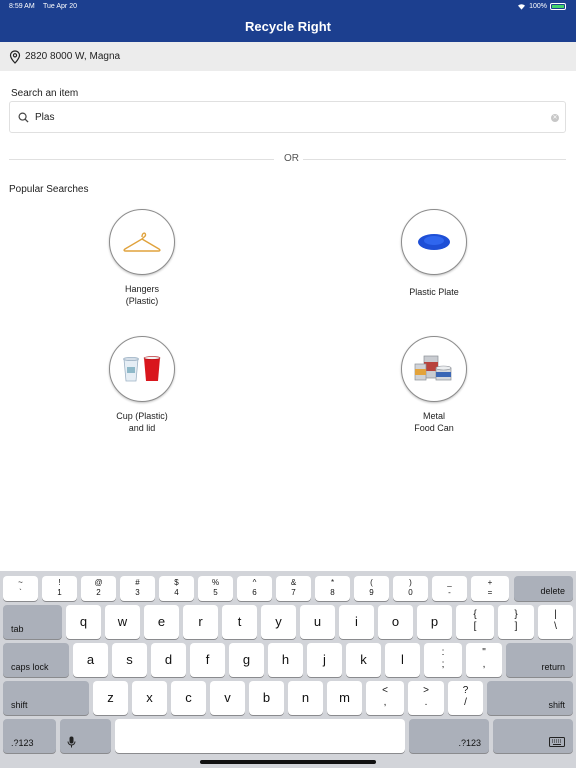 Image resolution: width=576 pixels, height=768 pixels. Describe the element at coordinates (246, 660) in the screenshot. I see `key-g: g` at that location.